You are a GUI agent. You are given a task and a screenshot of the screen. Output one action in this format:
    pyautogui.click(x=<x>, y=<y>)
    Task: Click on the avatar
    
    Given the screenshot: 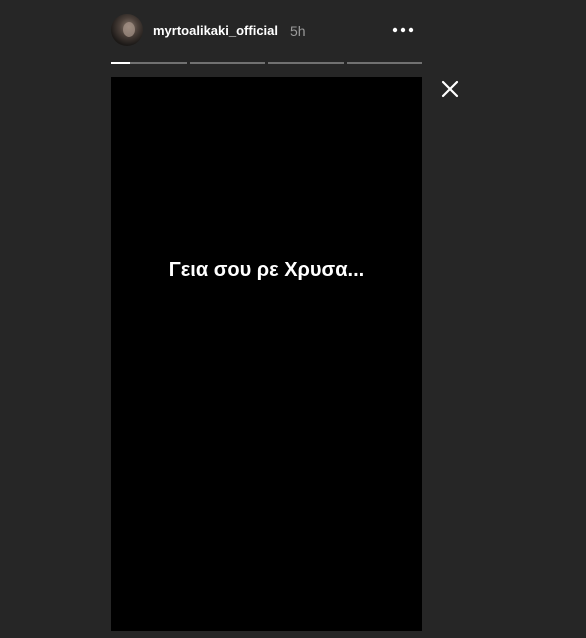 What is the action you would take?
    pyautogui.click(x=127, y=30)
    